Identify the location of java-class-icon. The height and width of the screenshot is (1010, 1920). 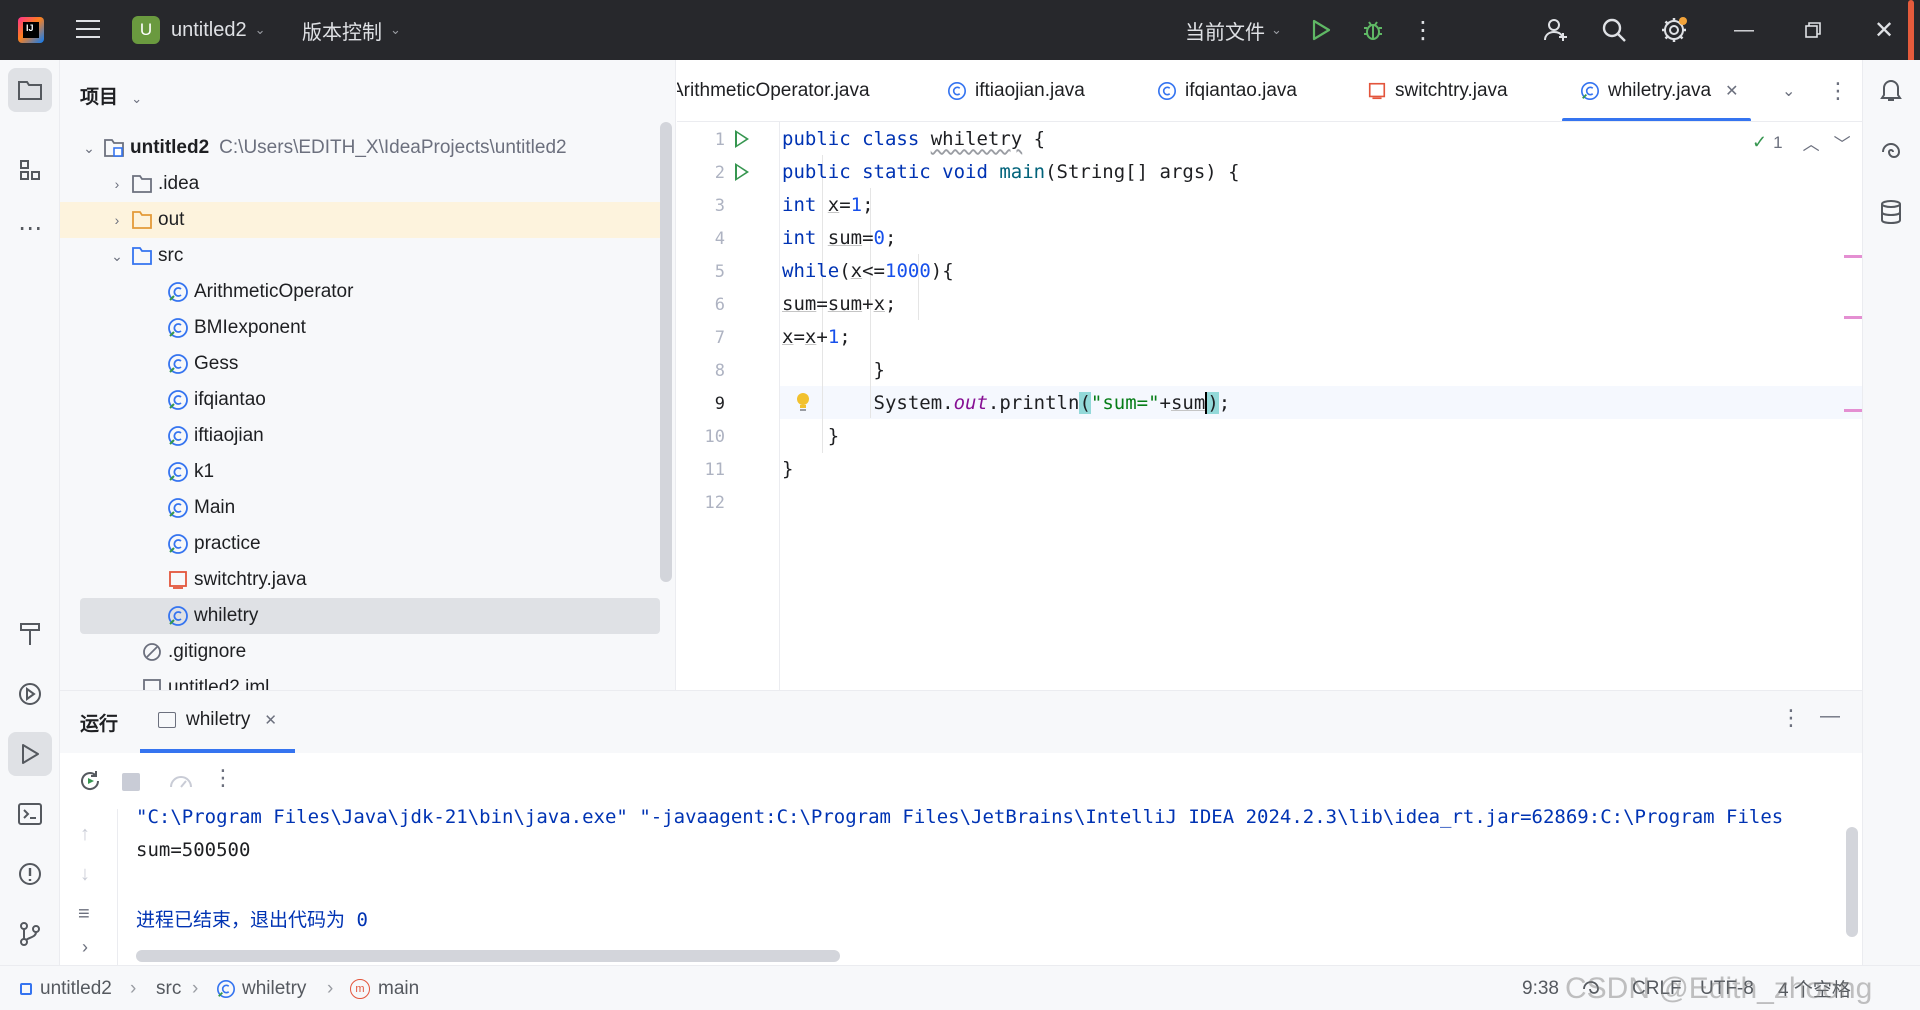
(178, 472).